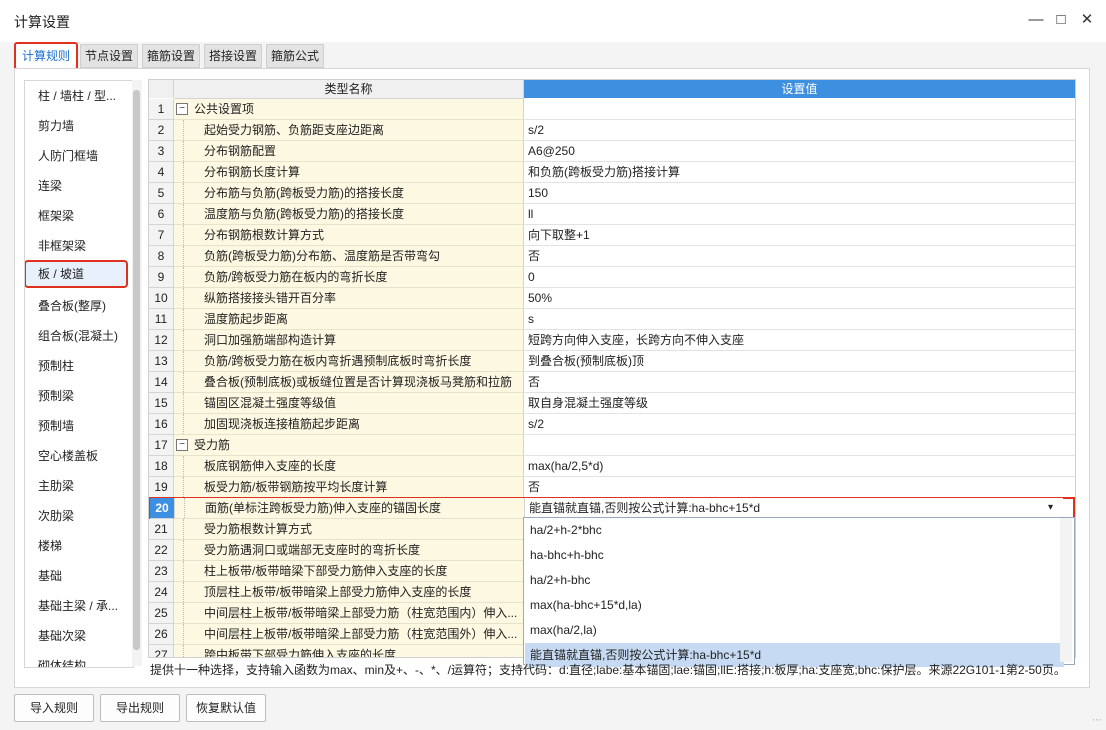 The height and width of the screenshot is (730, 1106). I want to click on tab-stirrup-formula: 箍筋公式, so click(295, 56).